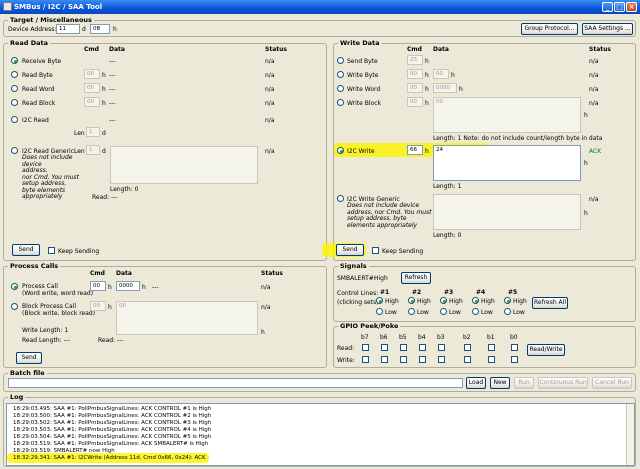  I want to click on bc-data-suffix: h, so click(263, 332).